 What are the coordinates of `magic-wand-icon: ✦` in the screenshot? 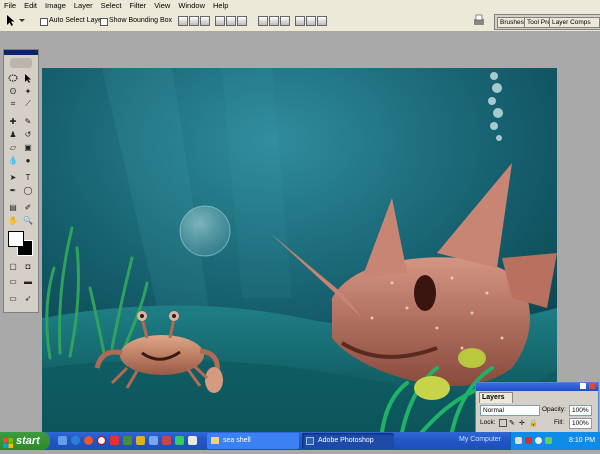 It's located at (28, 91).